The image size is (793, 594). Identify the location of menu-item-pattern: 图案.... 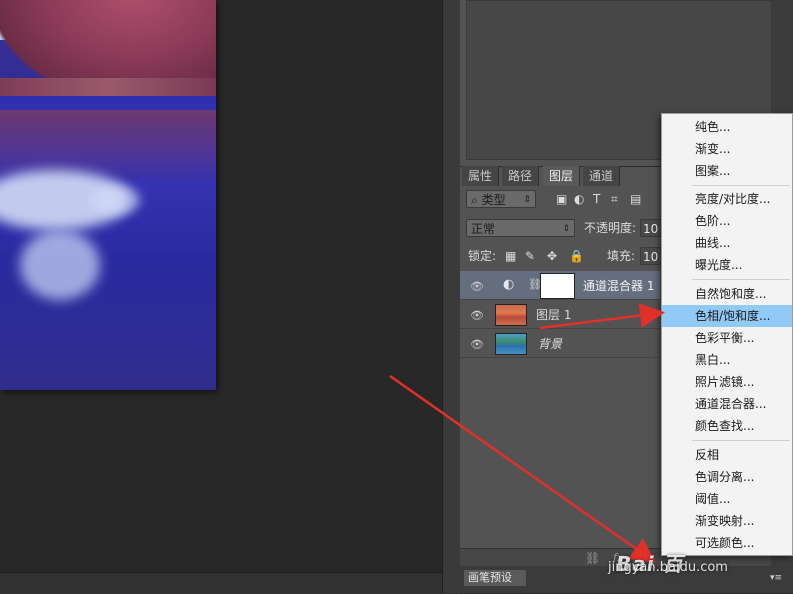
(727, 171).